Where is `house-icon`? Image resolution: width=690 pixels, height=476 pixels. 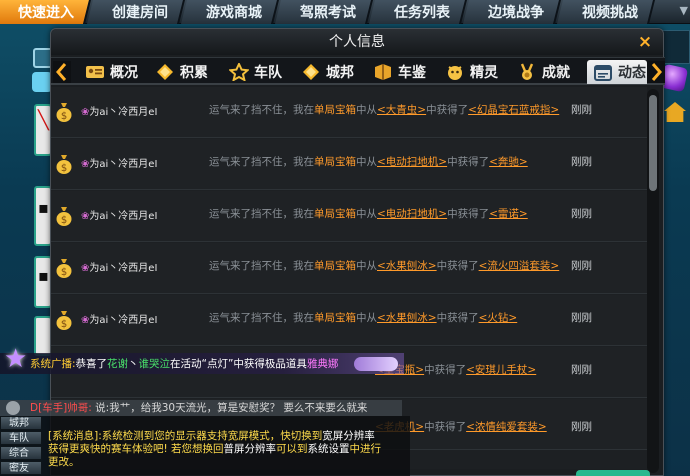
house-icon is located at coordinates (675, 112).